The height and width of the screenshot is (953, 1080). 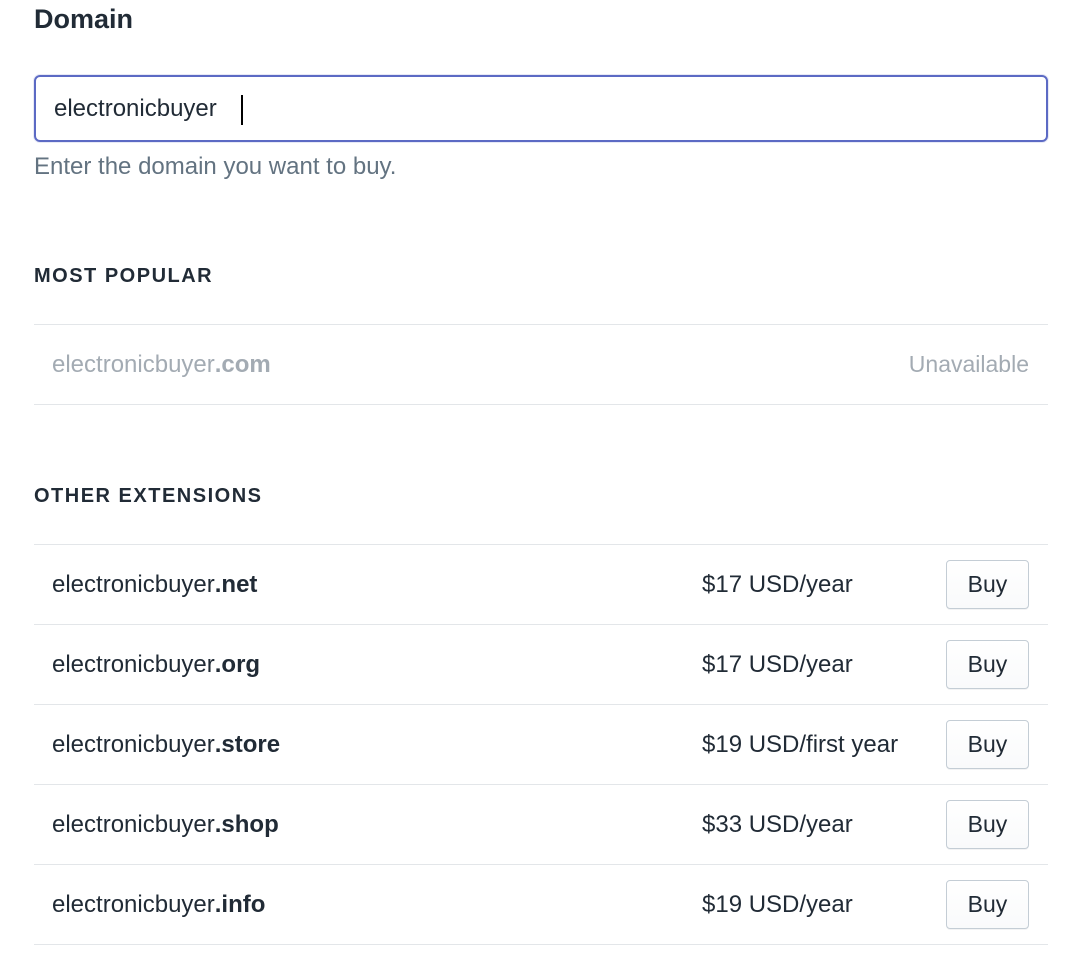 What do you see at coordinates (215, 166) in the screenshot?
I see `domain-help-text: Enter the domain you want to buy.` at bounding box center [215, 166].